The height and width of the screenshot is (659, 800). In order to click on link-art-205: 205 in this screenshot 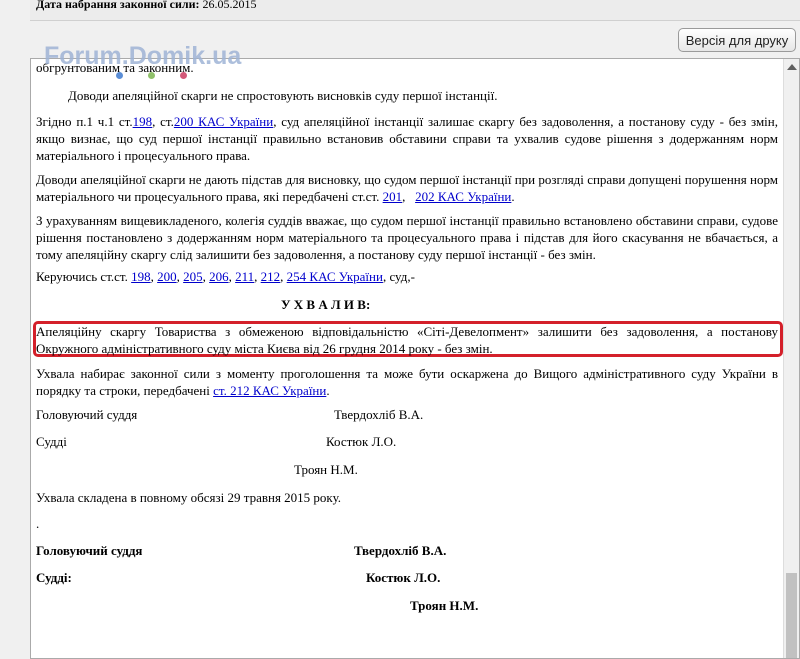, I will do `click(193, 276)`.